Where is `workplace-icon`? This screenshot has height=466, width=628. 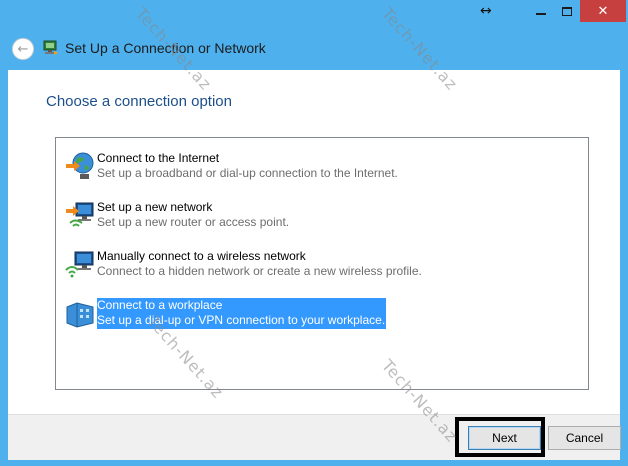
workplace-icon is located at coordinates (80, 315).